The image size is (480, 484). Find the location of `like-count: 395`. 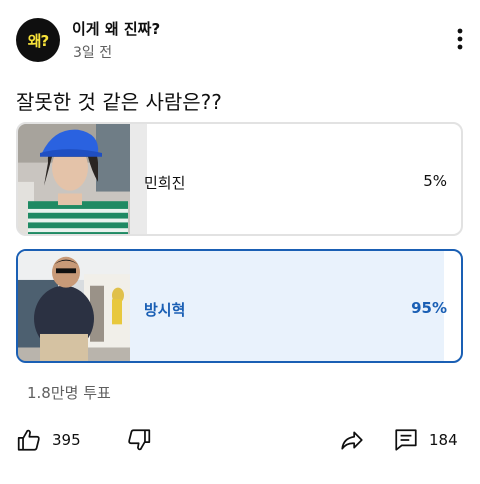

like-count: 395 is located at coordinates (66, 440).